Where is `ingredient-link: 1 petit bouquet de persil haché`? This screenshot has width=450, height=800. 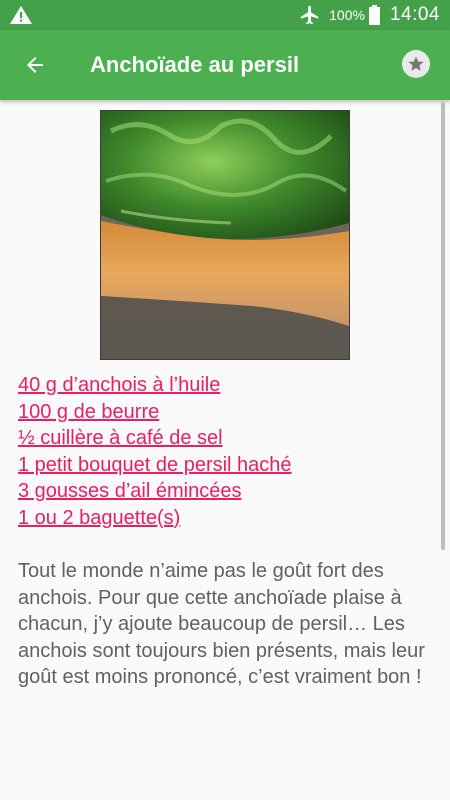
ingredient-link: 1 petit bouquet de persil haché is located at coordinates (155, 465).